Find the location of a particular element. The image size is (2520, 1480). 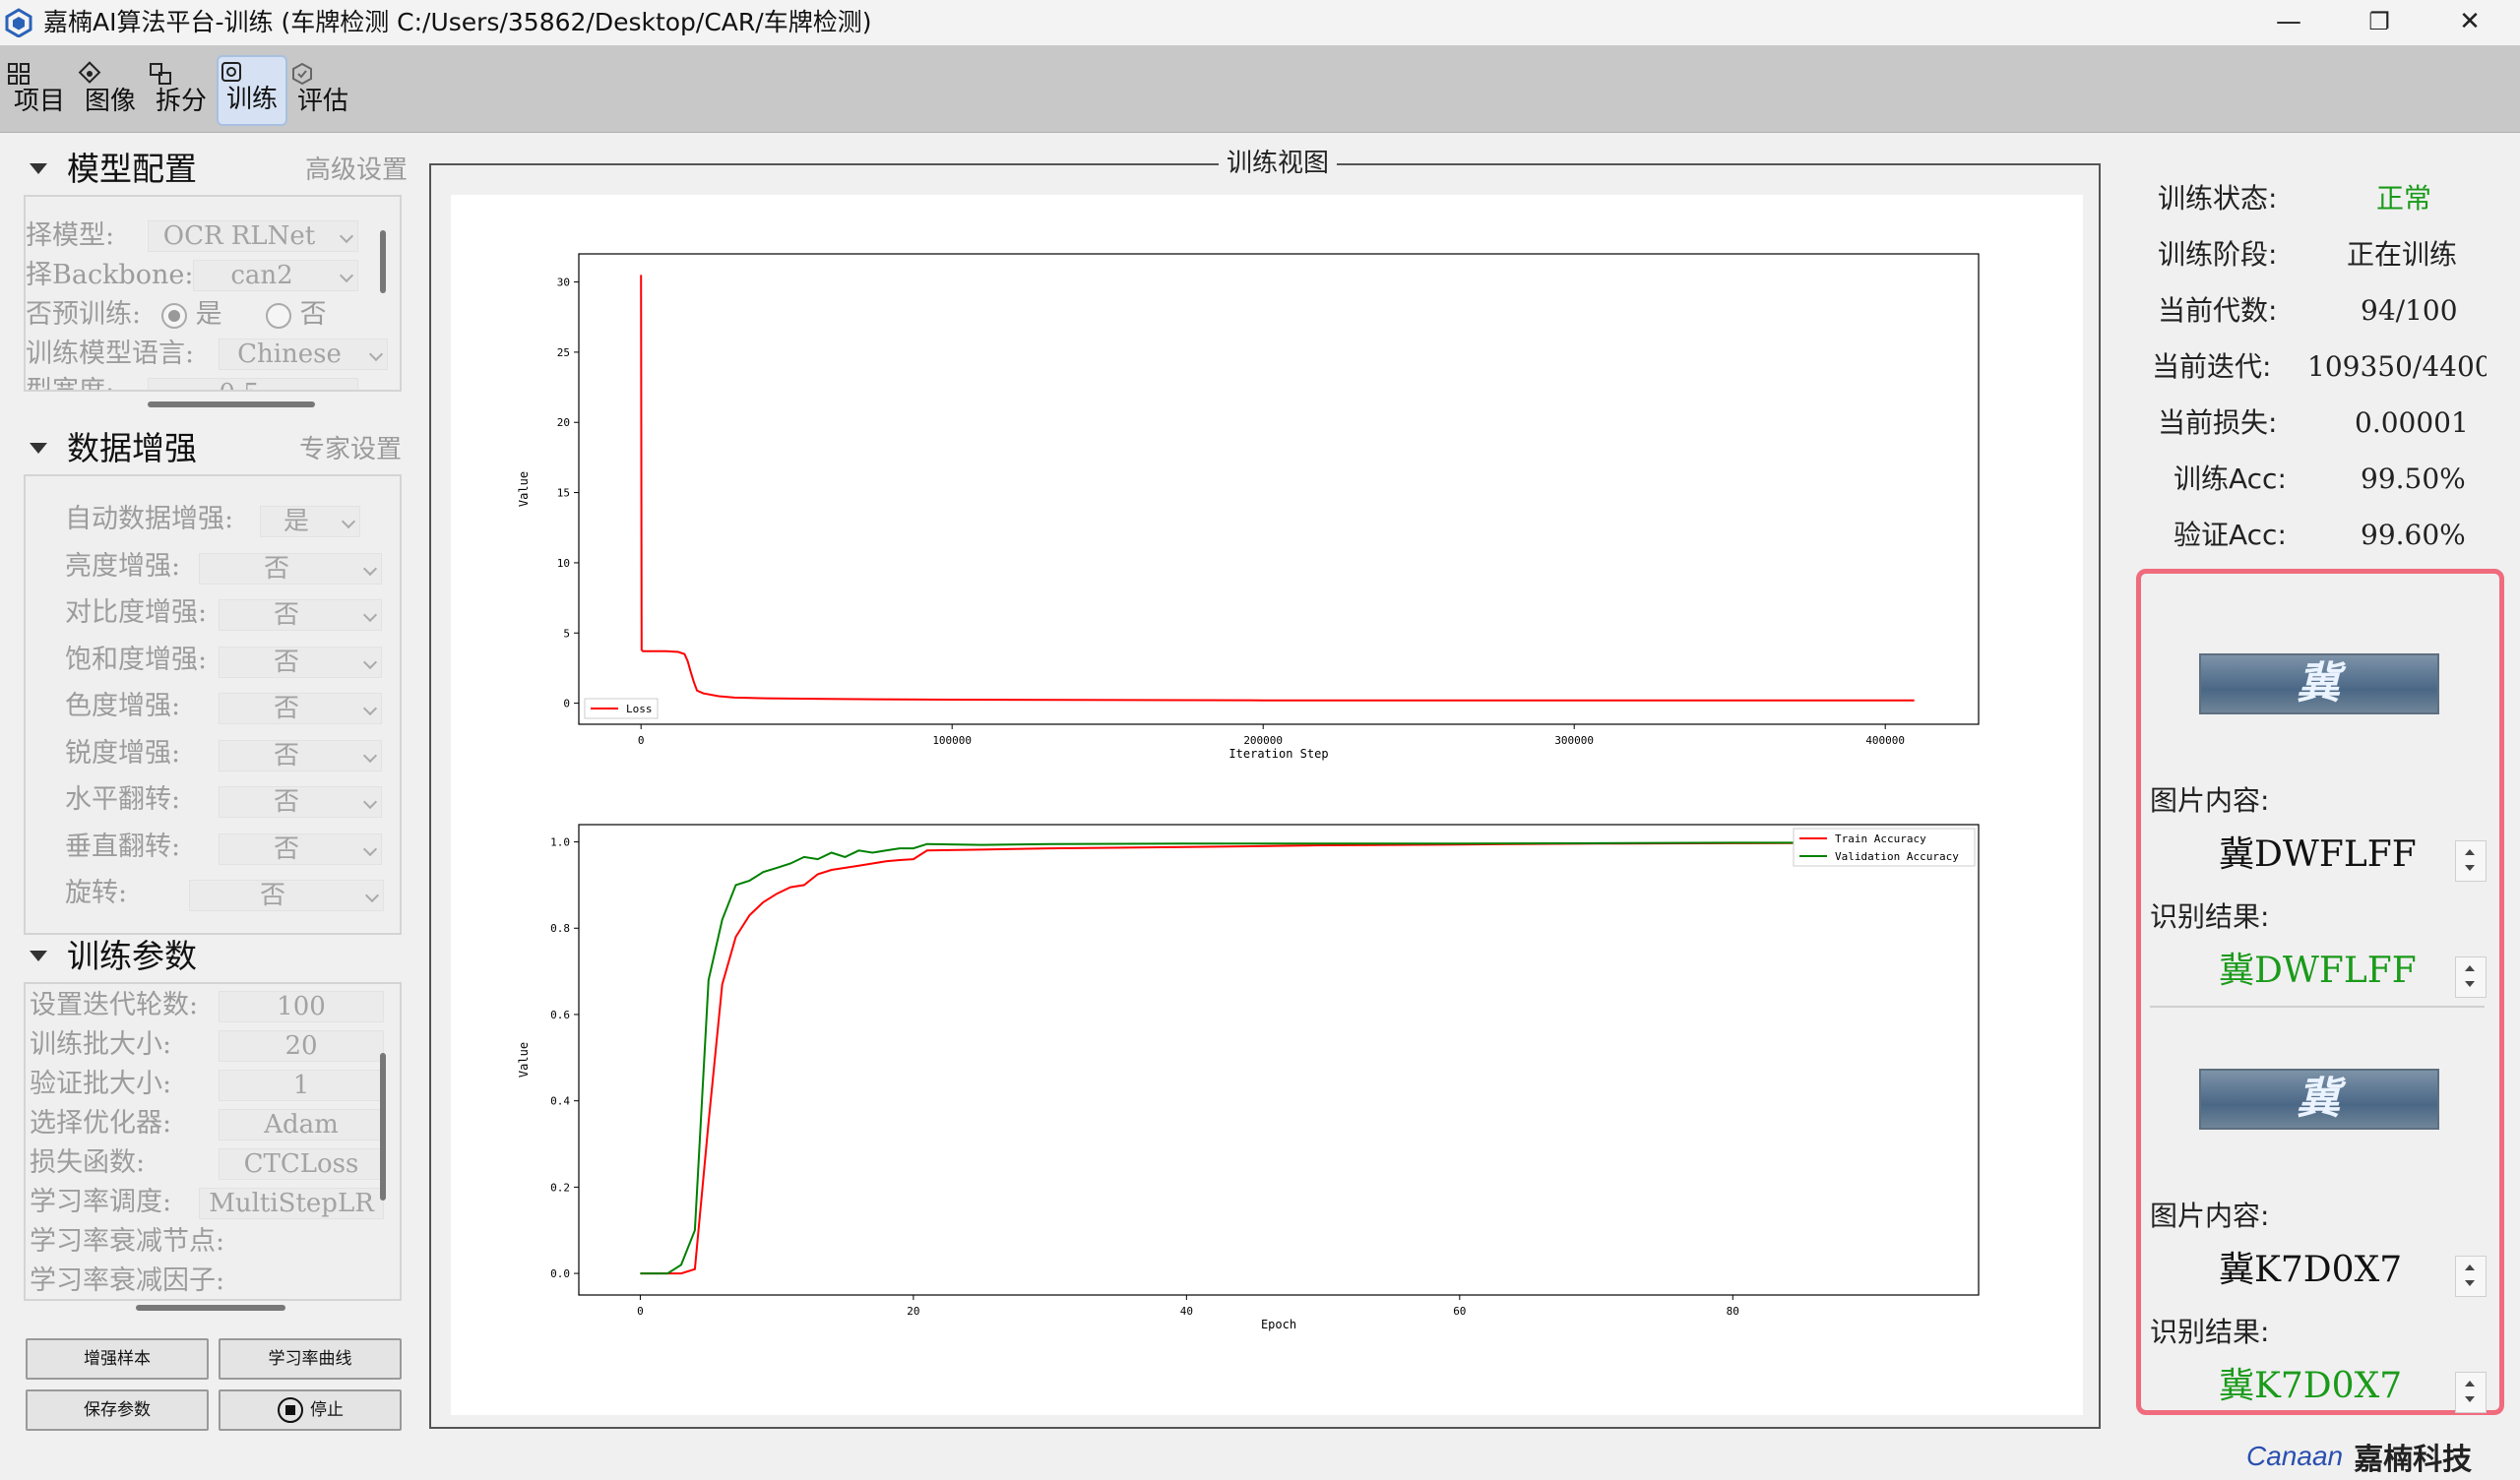

advanced-settings-link: 高级设置 is located at coordinates (363, 170).